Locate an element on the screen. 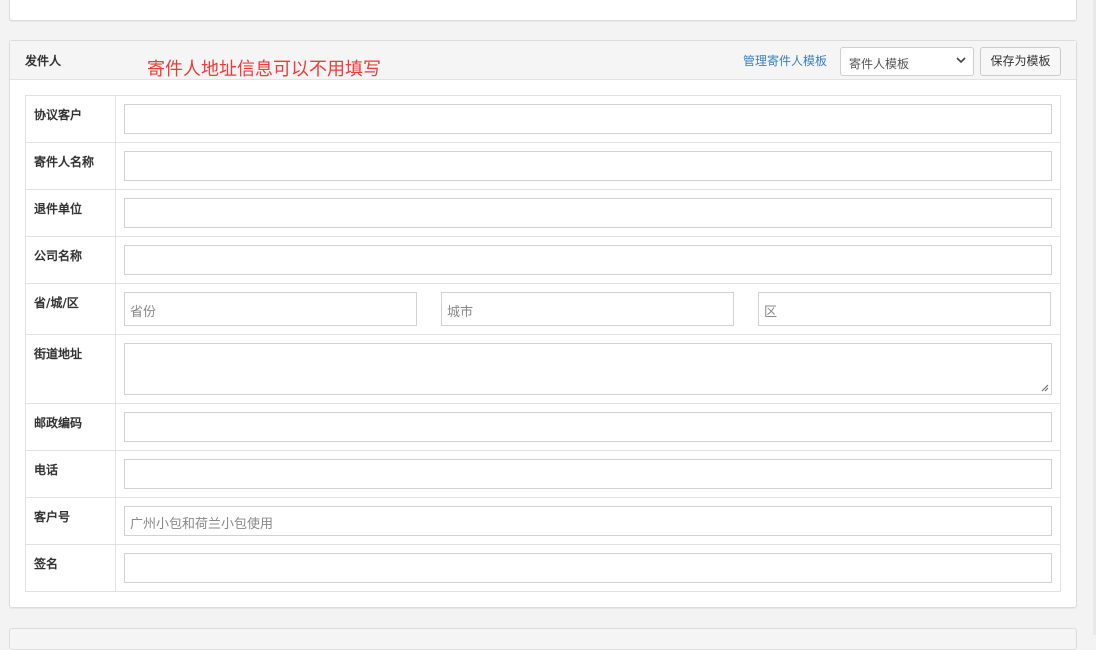 Image resolution: width=1096 pixels, height=650 pixels. protocol-customer-label: 协议客户 is located at coordinates (71, 119).